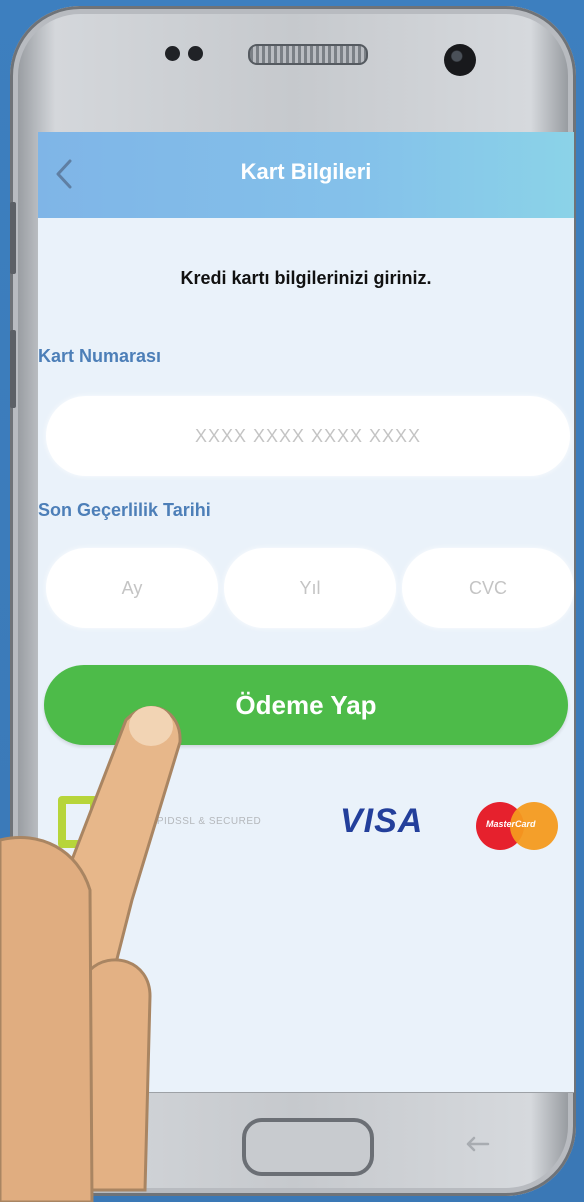  I want to click on front-camera, so click(460, 60).